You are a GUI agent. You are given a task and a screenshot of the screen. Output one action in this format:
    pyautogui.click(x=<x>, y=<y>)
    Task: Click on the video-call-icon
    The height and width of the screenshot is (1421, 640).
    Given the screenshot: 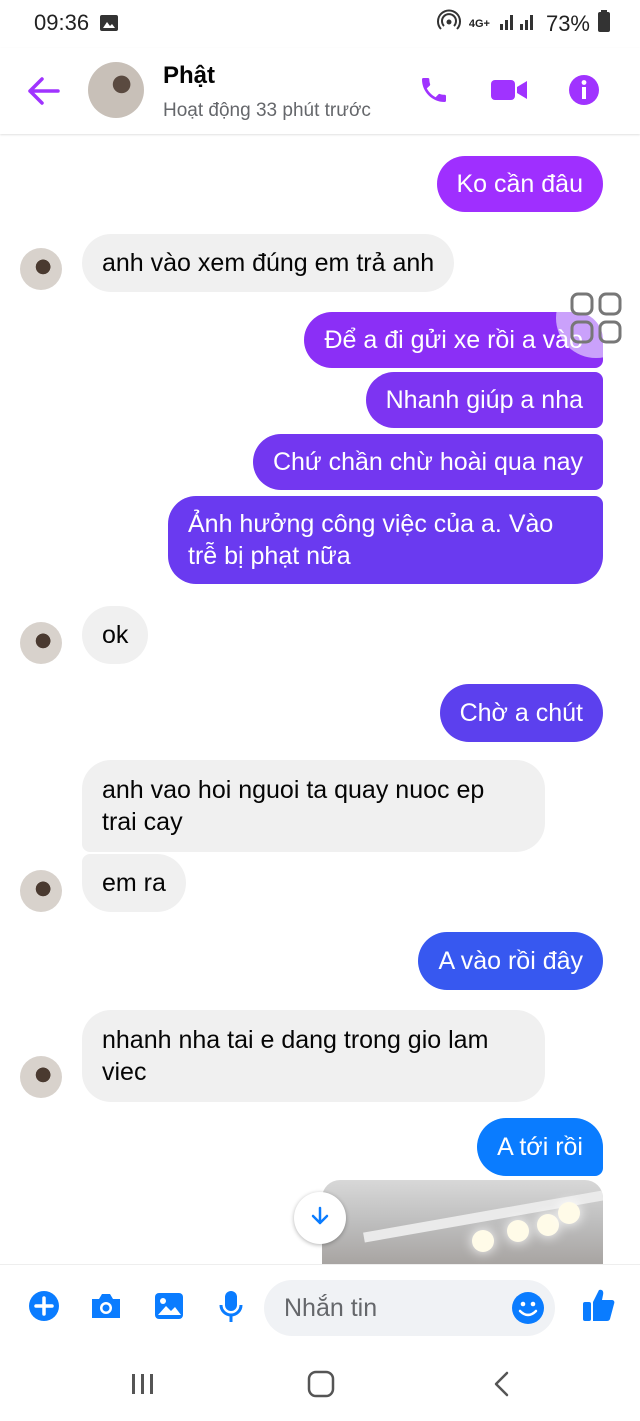 What is the action you would take?
    pyautogui.click(x=509, y=92)
    